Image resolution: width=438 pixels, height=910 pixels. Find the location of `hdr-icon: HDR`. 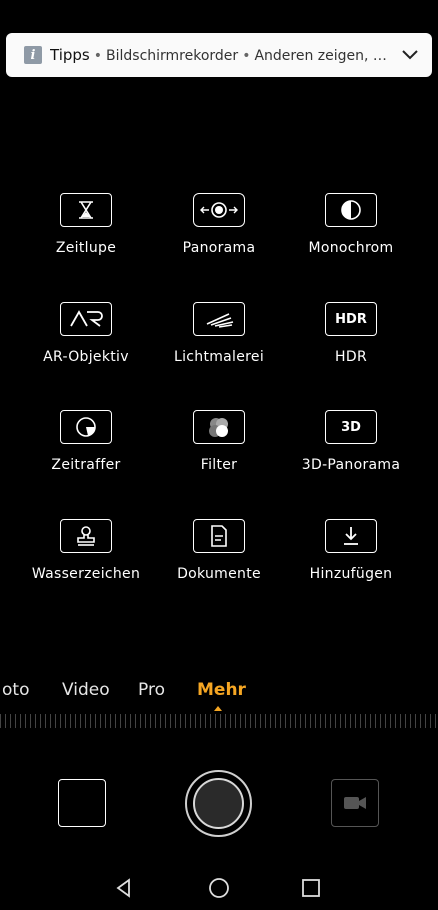

hdr-icon: HDR is located at coordinates (351, 319).